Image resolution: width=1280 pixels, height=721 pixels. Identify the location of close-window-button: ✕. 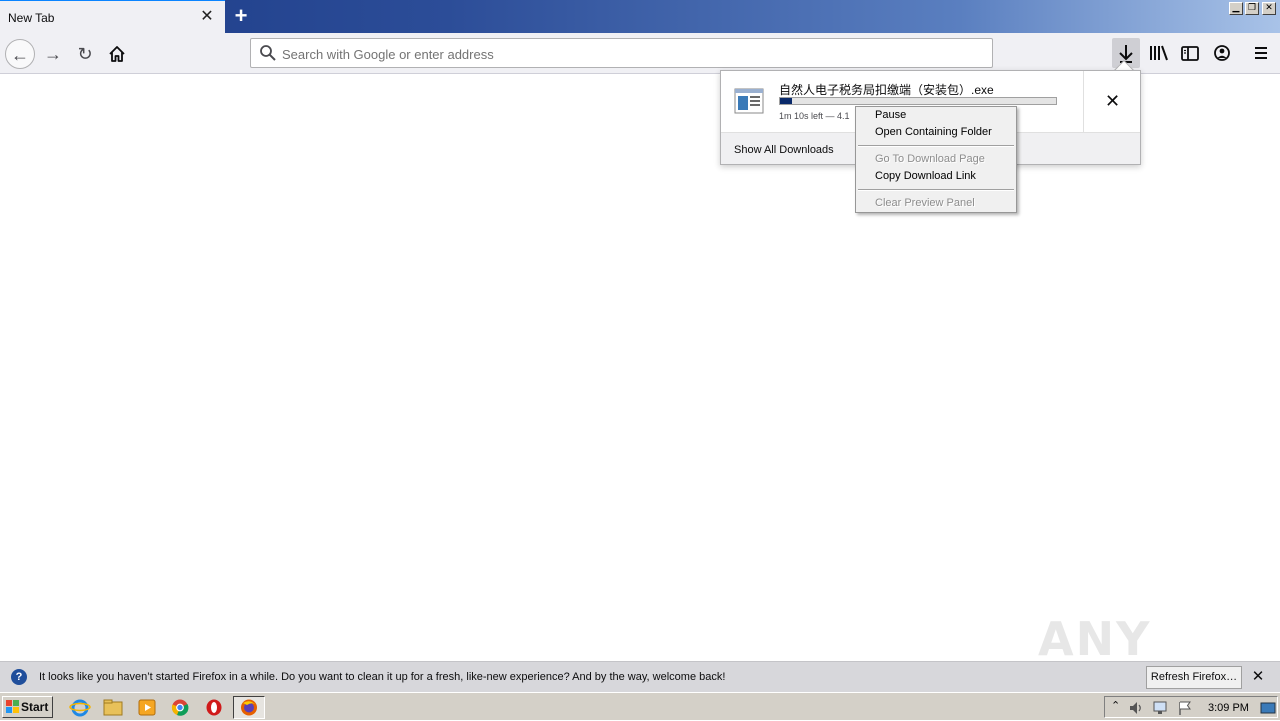
(1269, 8).